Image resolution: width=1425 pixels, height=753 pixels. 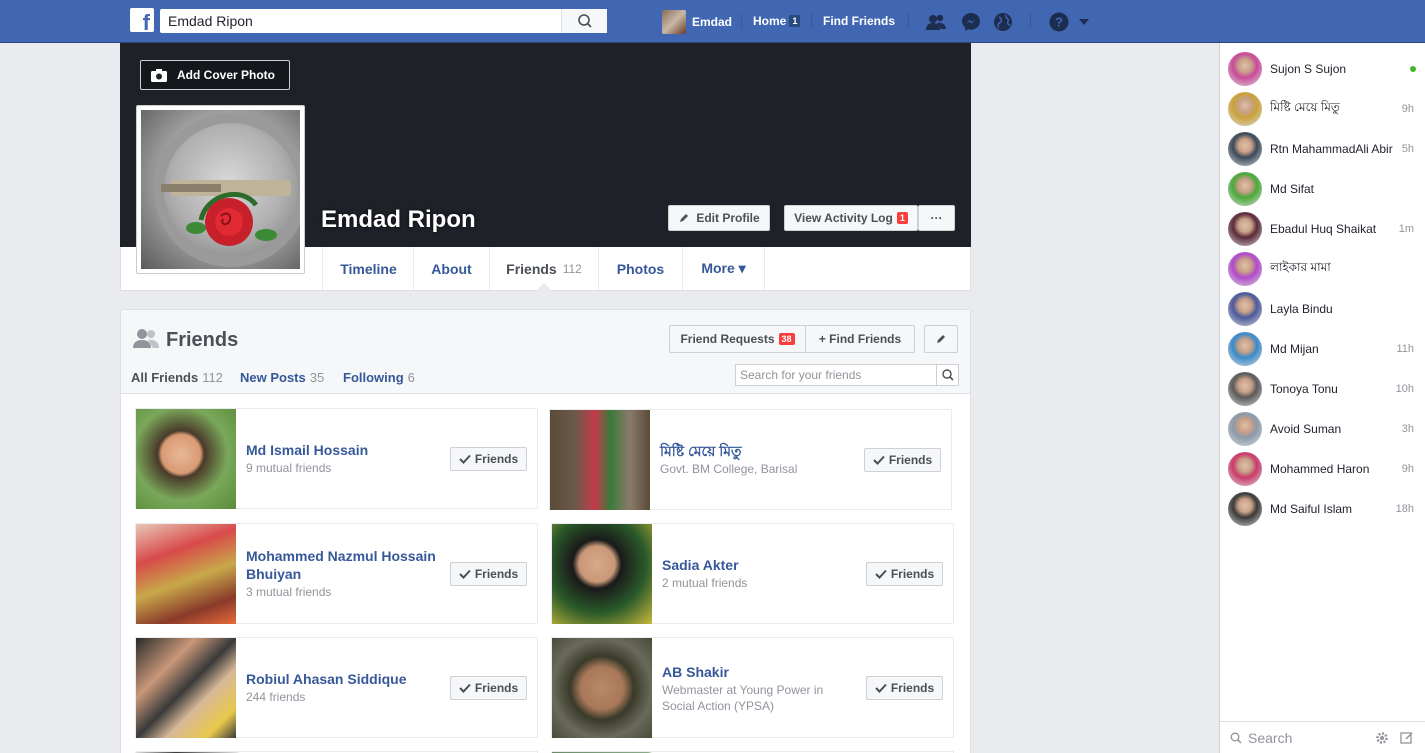 What do you see at coordinates (1404, 509) in the screenshot?
I see `chat-last-active-time: 18h` at bounding box center [1404, 509].